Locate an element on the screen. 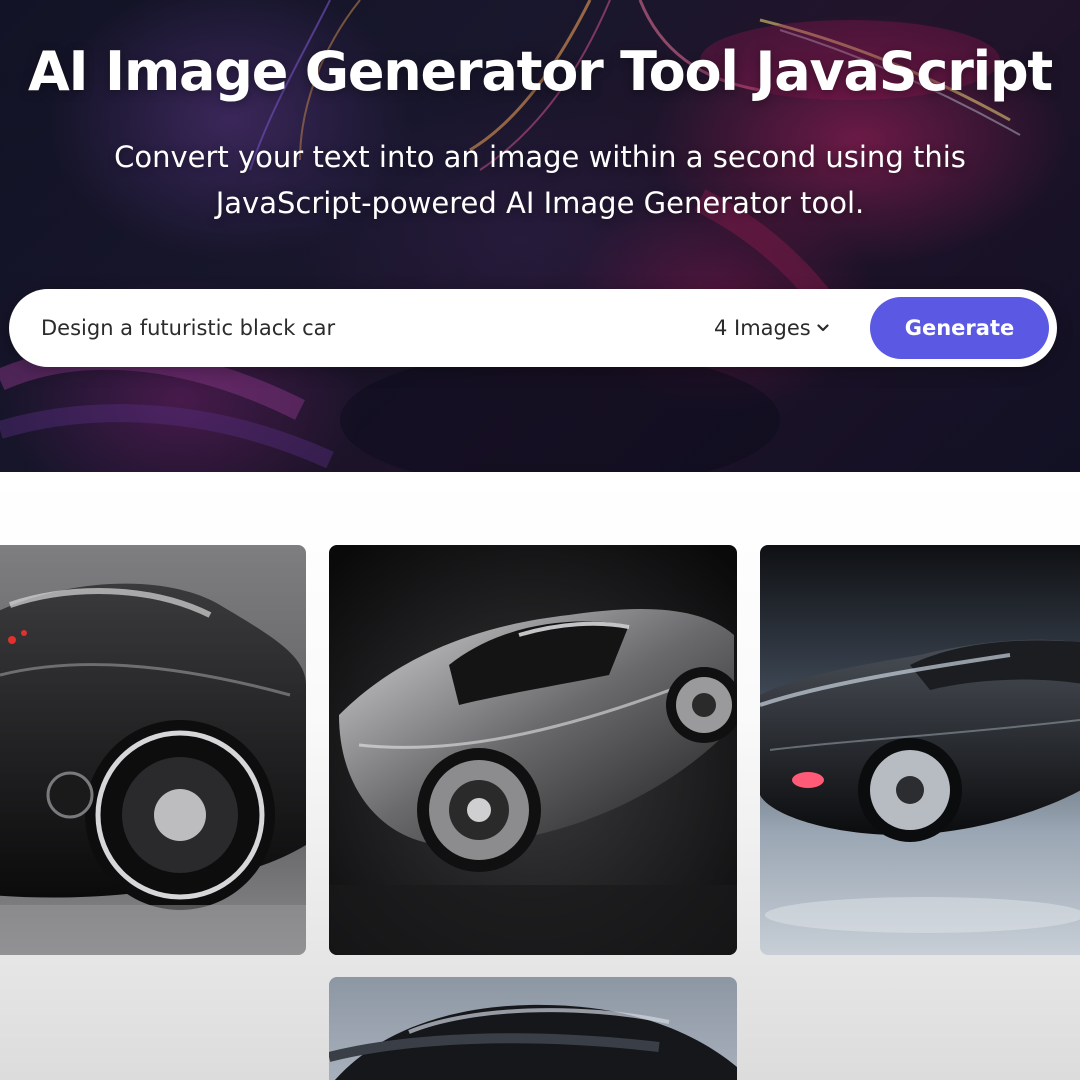 Image resolution: width=1080 pixels, height=1080 pixels. prompt-form: 4 Images Generate is located at coordinates (533, 328).